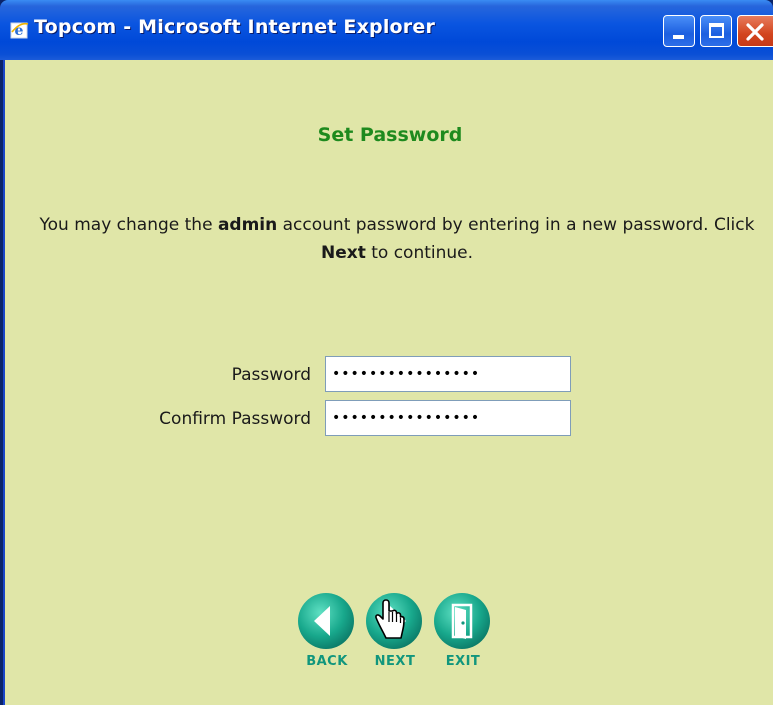 The height and width of the screenshot is (705, 773). I want to click on title-bar: e Topcom - Microsoft Internet Explorer, so click(386, 30).